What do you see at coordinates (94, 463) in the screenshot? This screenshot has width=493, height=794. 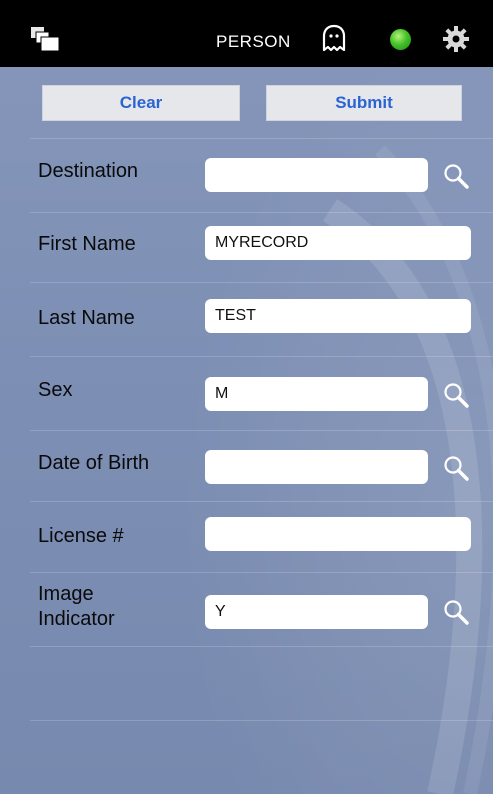 I see `date-of-birth-label: Date of Birth` at bounding box center [94, 463].